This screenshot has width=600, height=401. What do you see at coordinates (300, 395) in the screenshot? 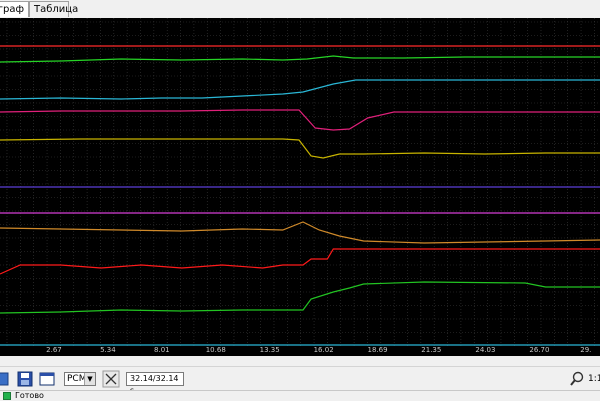
I see `status-bar: Готово` at bounding box center [300, 395].